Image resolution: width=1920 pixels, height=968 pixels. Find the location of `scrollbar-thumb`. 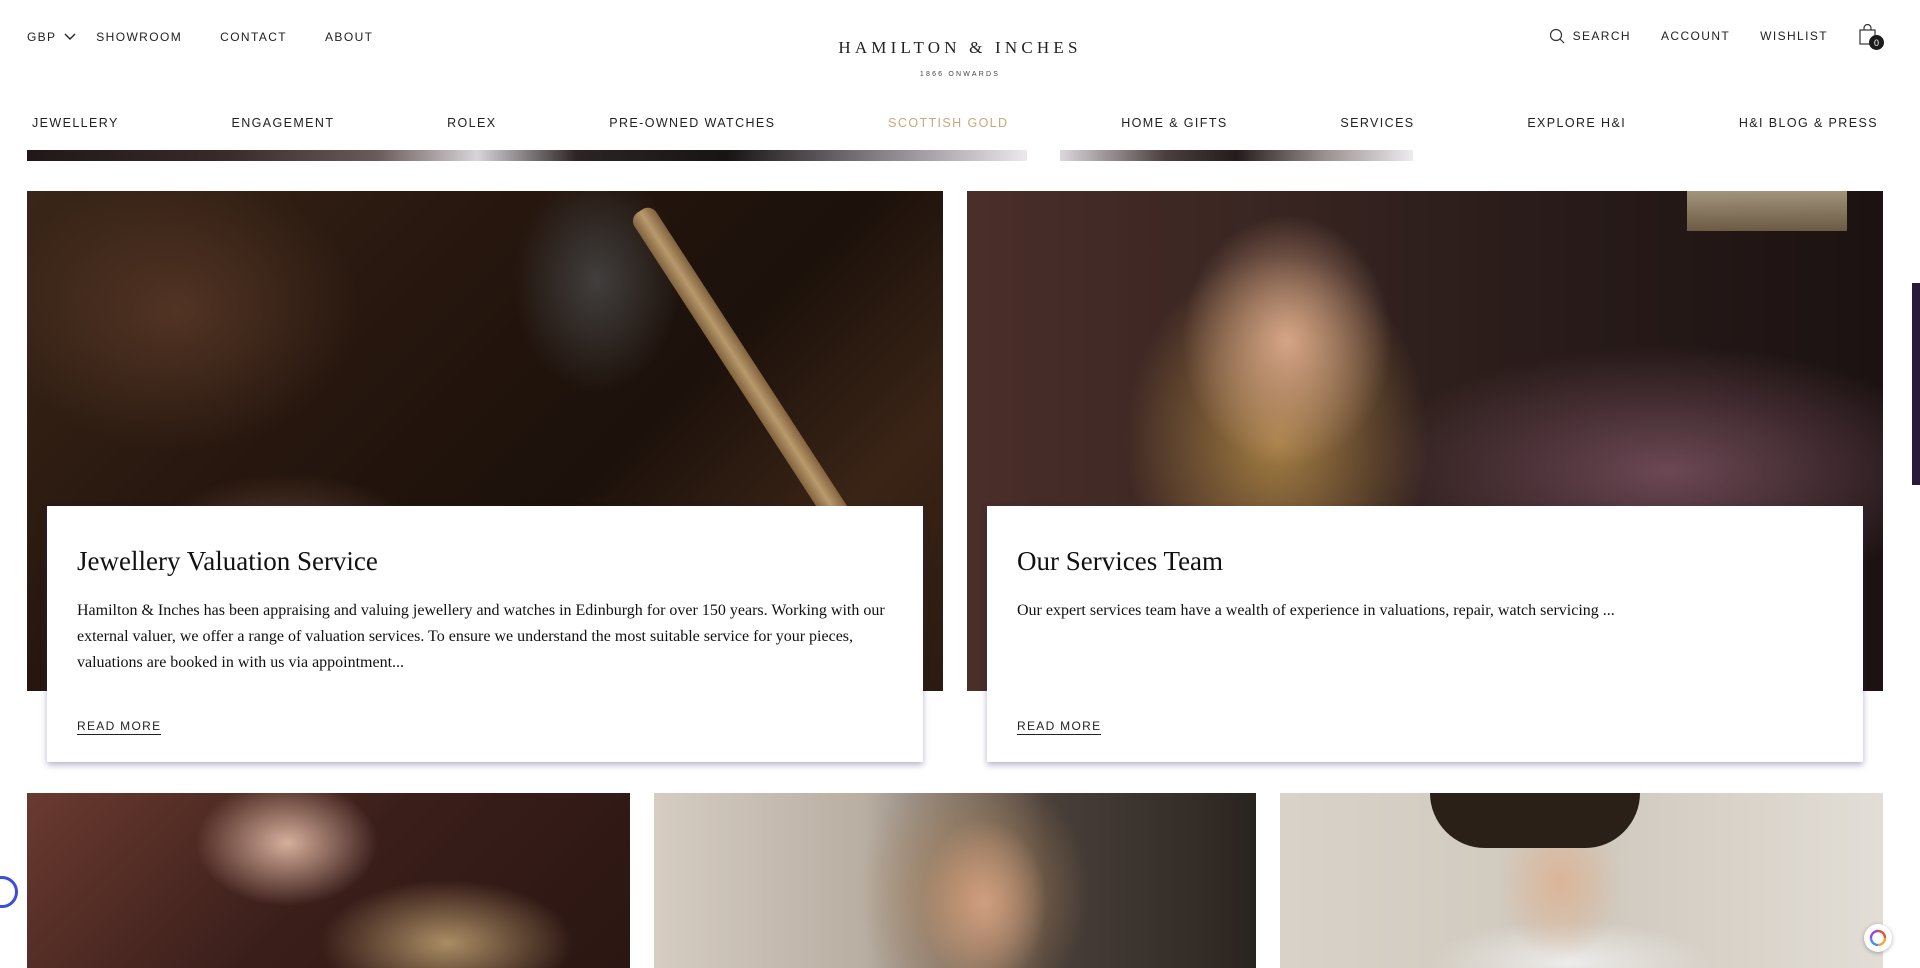

scrollbar-thumb is located at coordinates (1916, 384).